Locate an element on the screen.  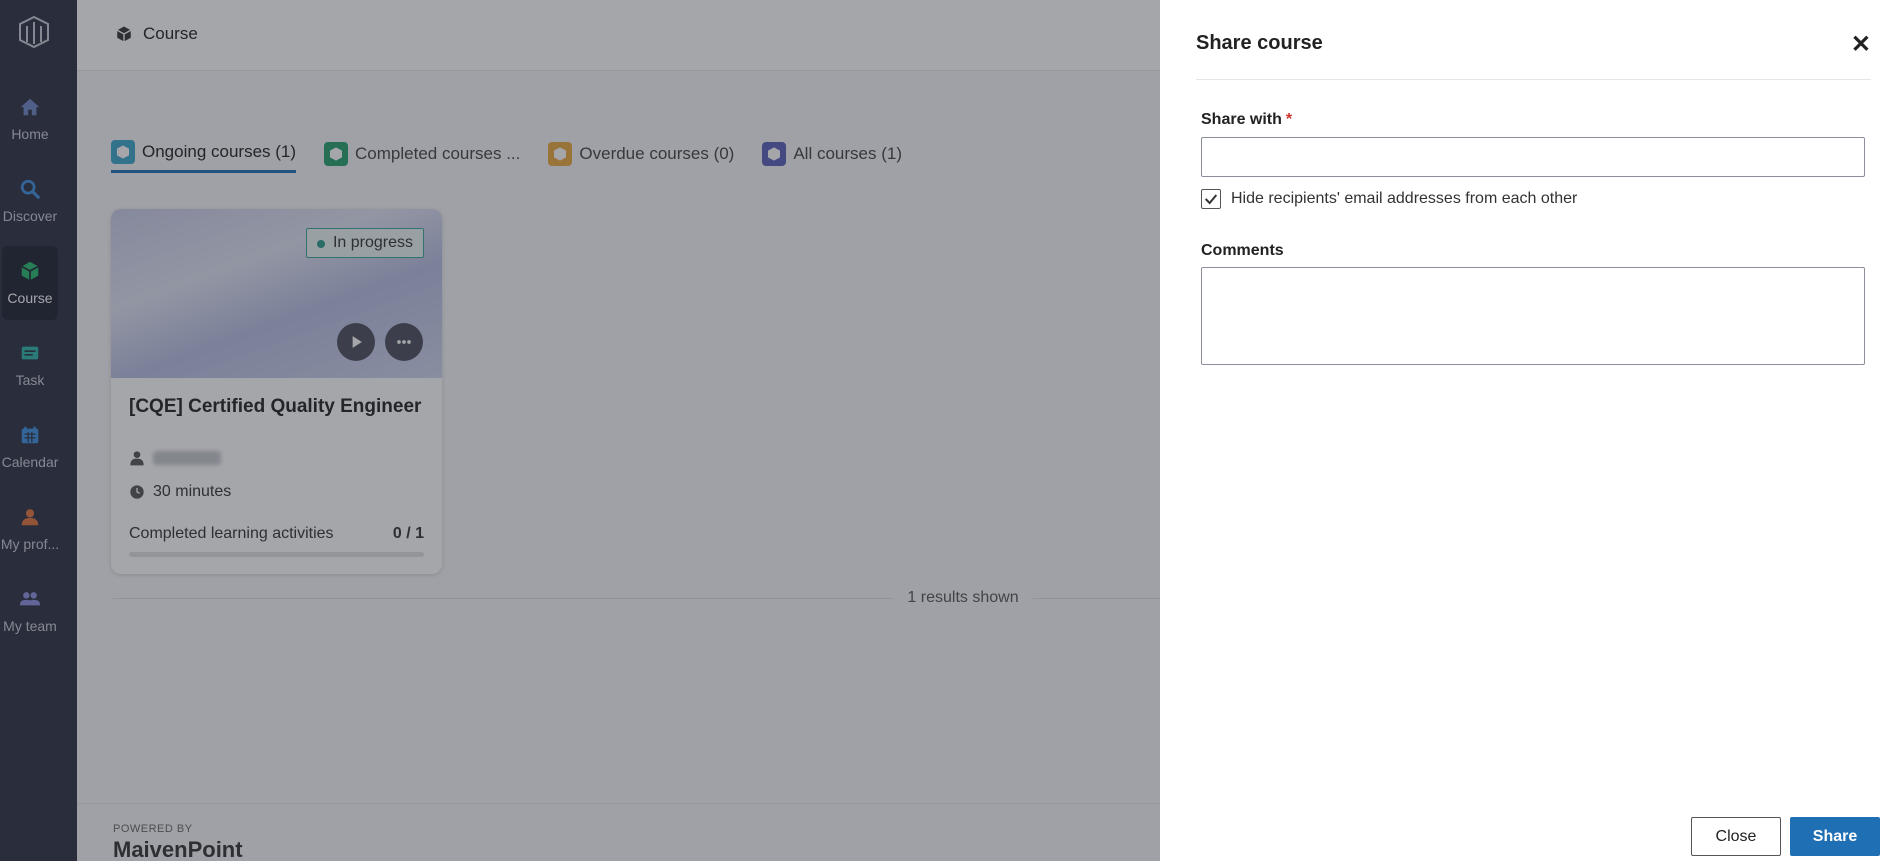
hide-recipients-checkbox is located at coordinates (1211, 199).